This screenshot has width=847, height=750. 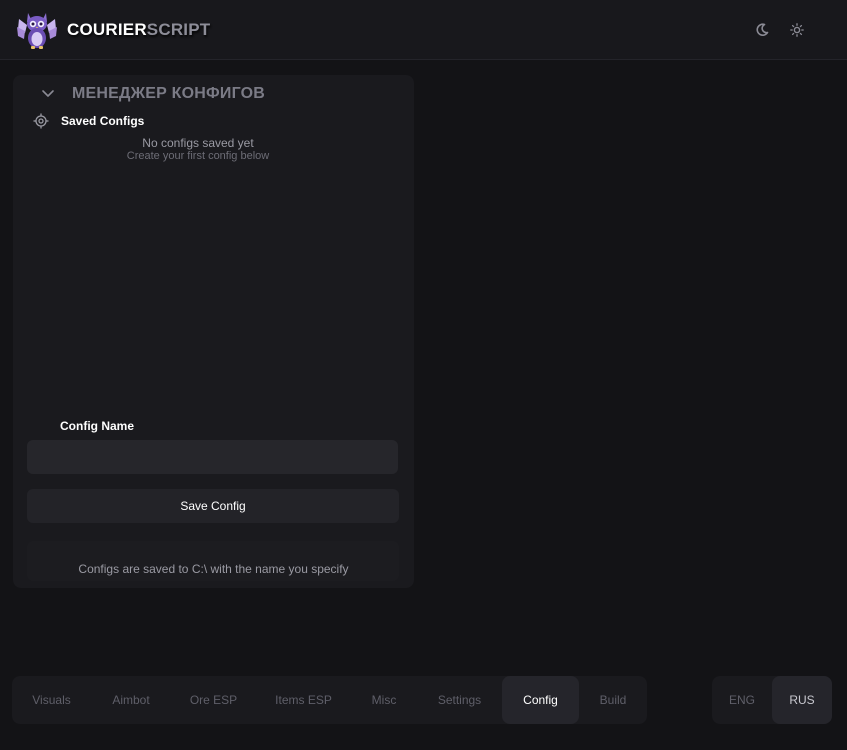 I want to click on sun-icon, so click(x=797, y=30).